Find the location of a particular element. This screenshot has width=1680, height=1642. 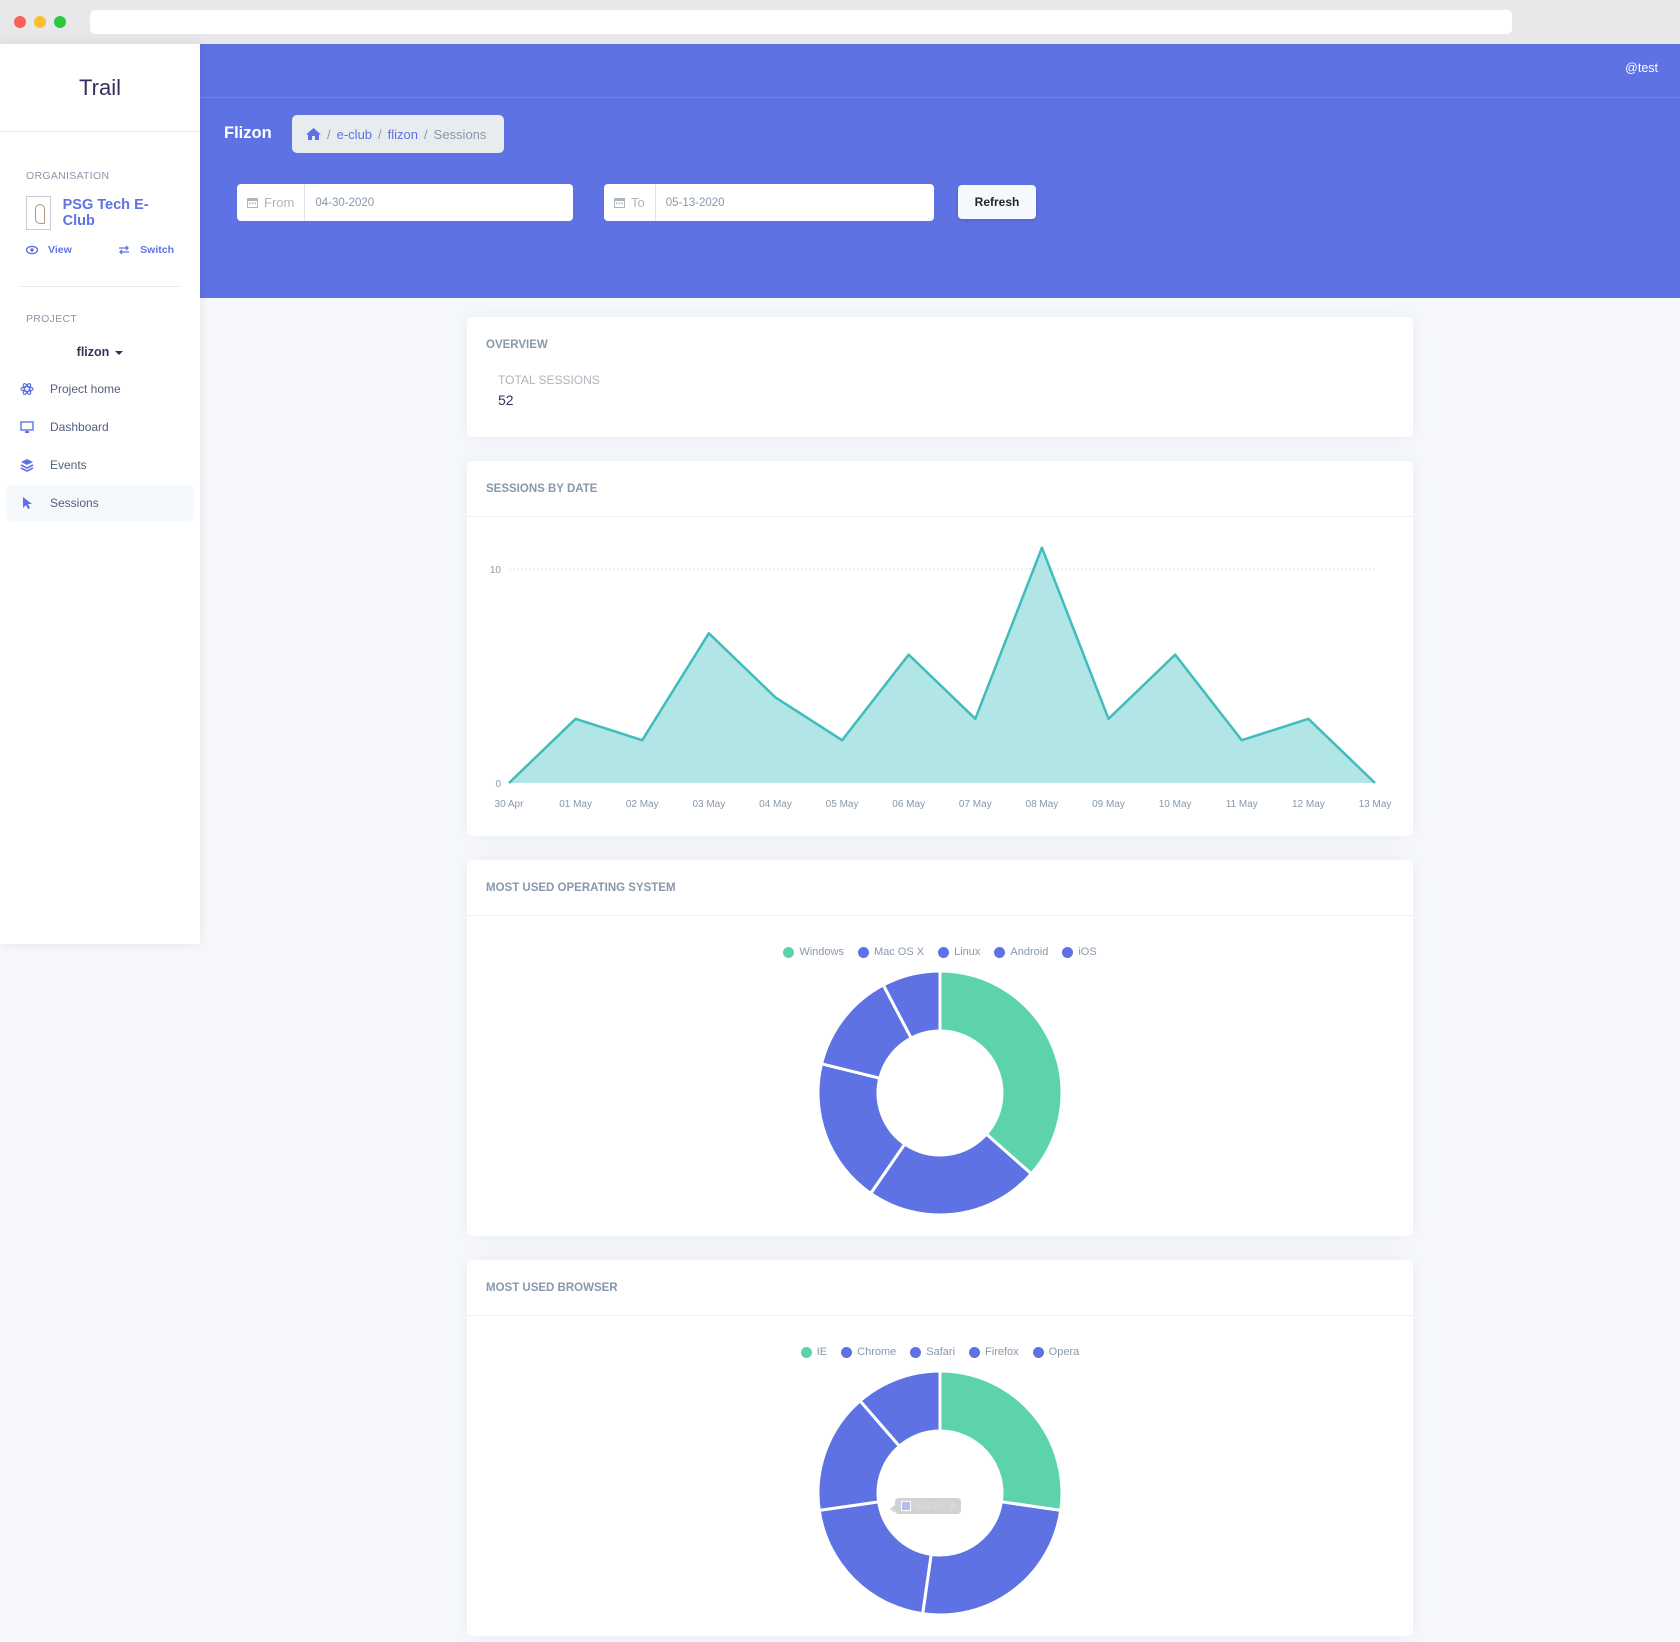

legend-item: Chrome is located at coordinates (868, 1352).